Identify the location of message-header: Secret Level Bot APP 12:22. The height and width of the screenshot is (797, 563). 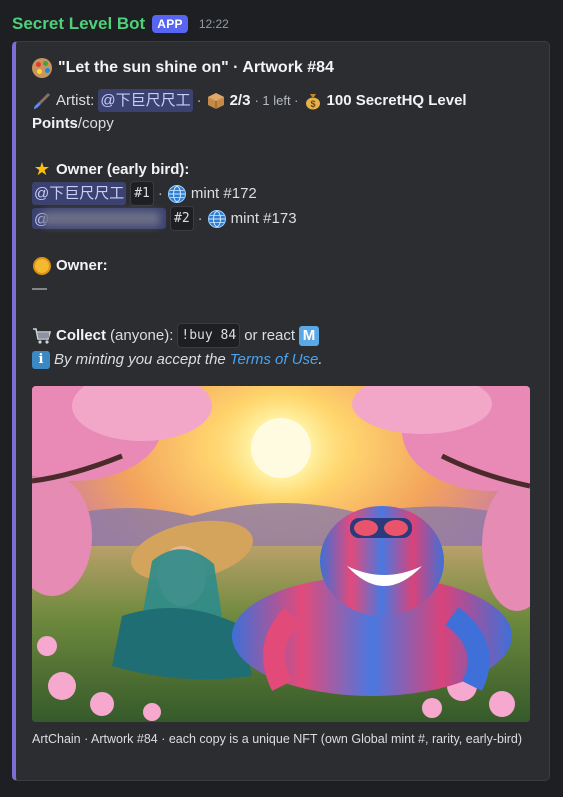
(120, 24).